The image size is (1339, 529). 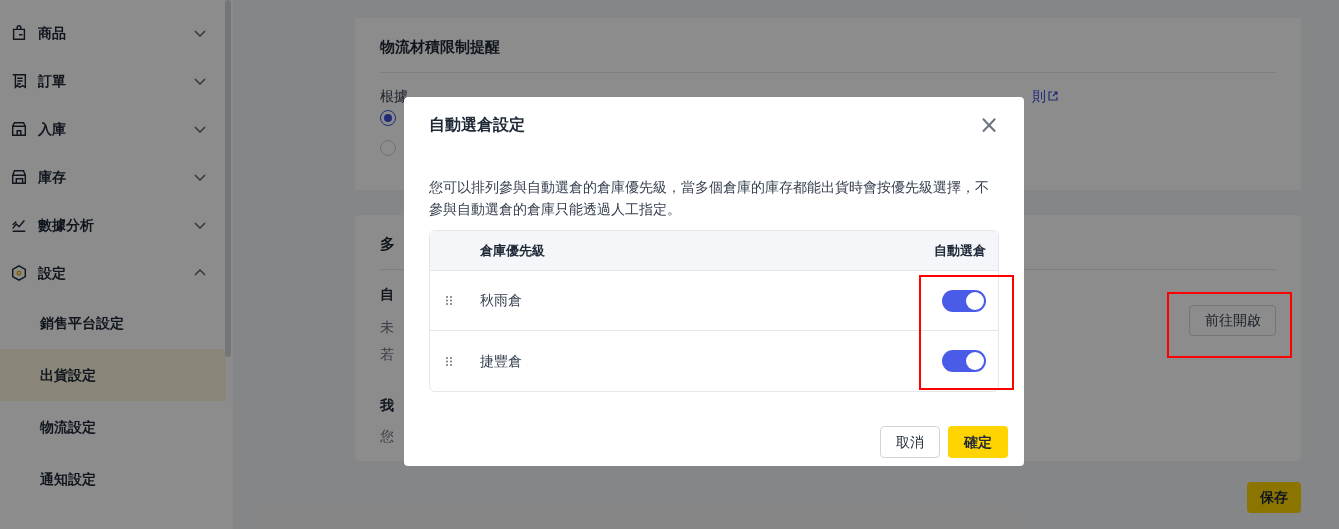 What do you see at coordinates (387, 436) in the screenshot?
I see `description-text: 您` at bounding box center [387, 436].